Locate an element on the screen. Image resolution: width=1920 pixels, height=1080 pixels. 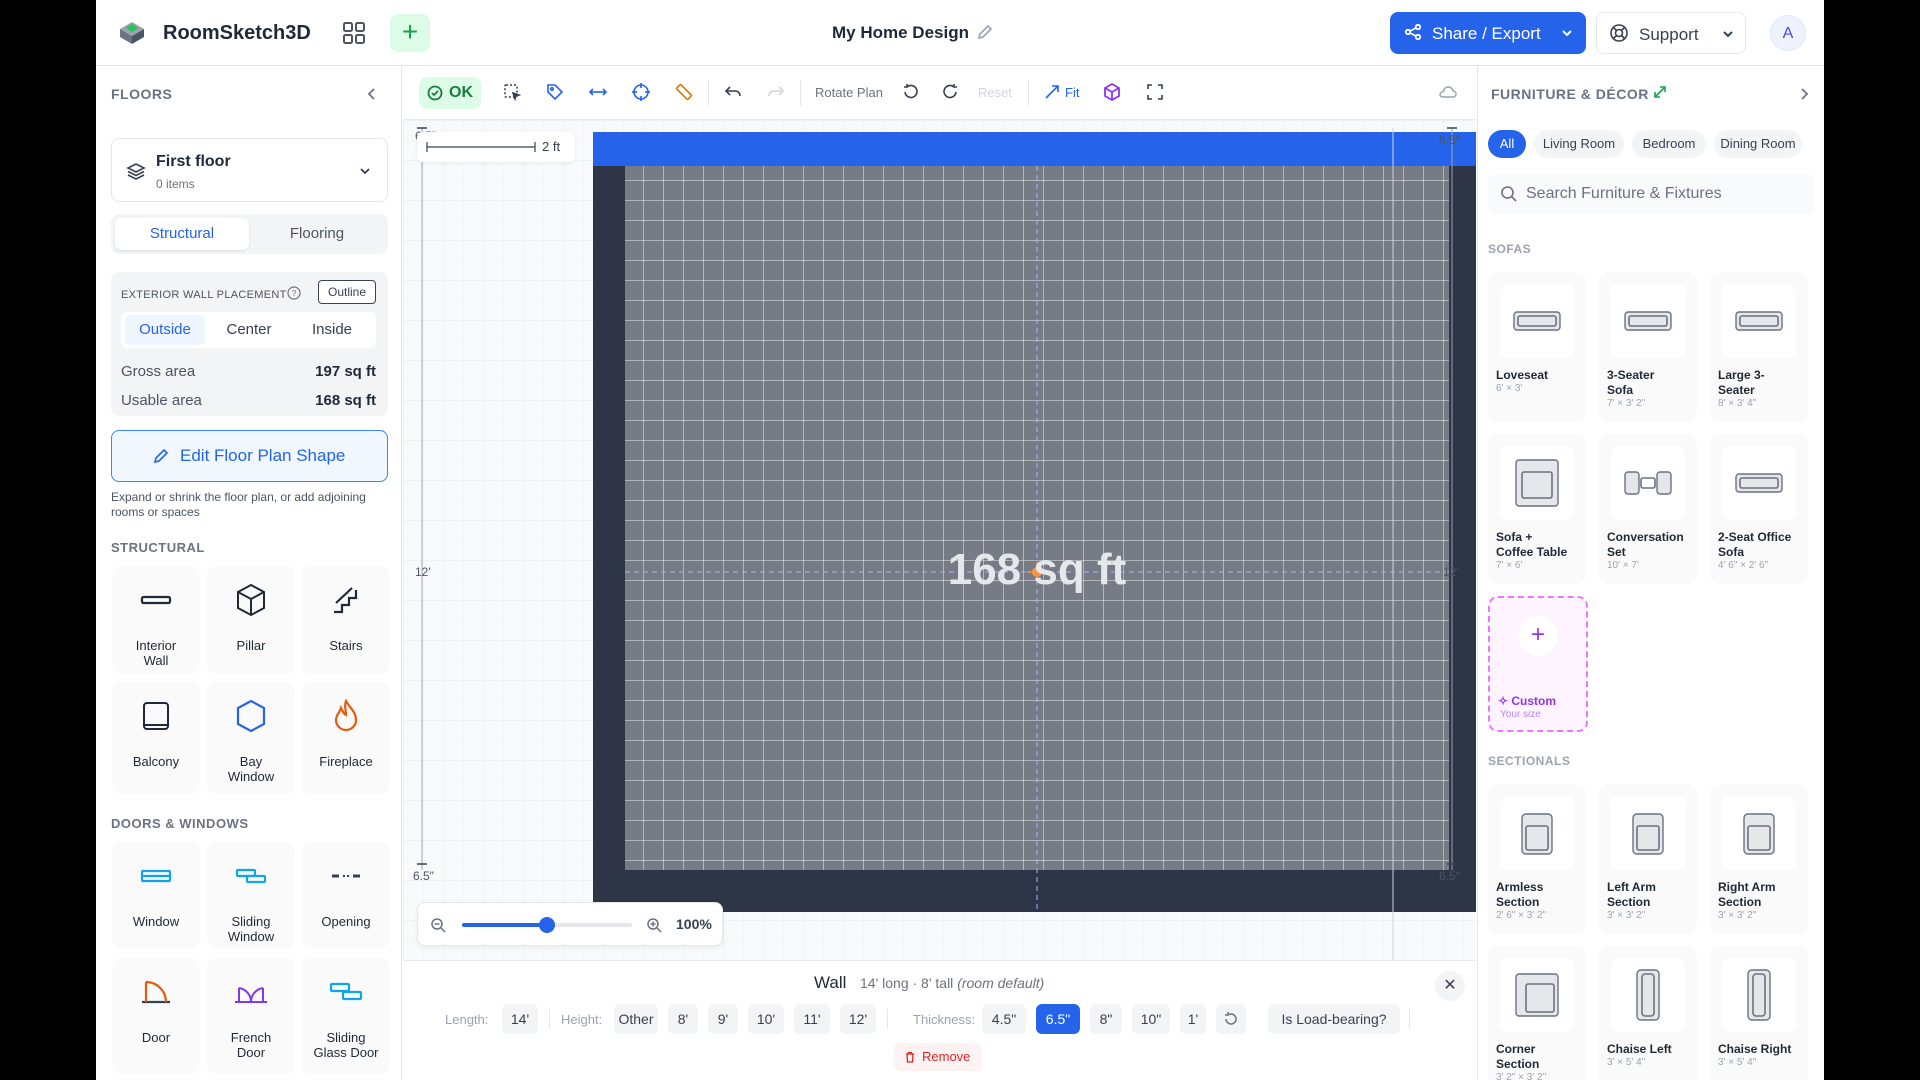
ok-button: OK is located at coordinates (450, 93).